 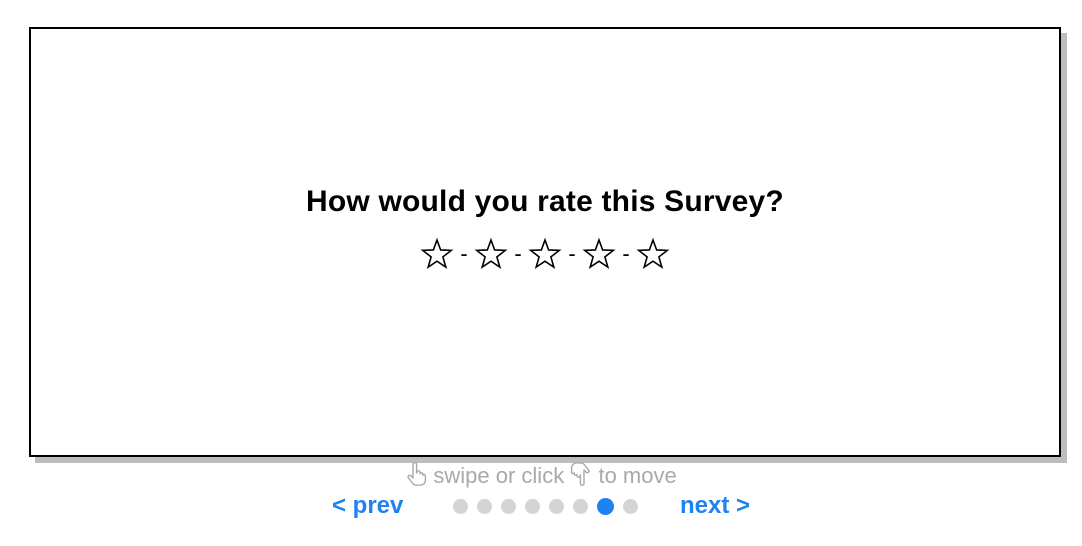 What do you see at coordinates (499, 475) in the screenshot?
I see `hint-text: swipe or click` at bounding box center [499, 475].